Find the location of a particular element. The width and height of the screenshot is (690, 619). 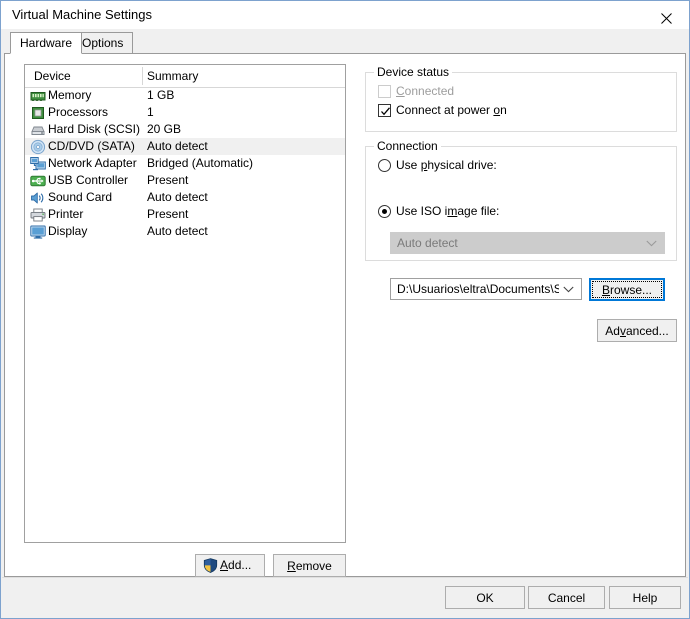

device-row-summary: 1 is located at coordinates (150, 112).